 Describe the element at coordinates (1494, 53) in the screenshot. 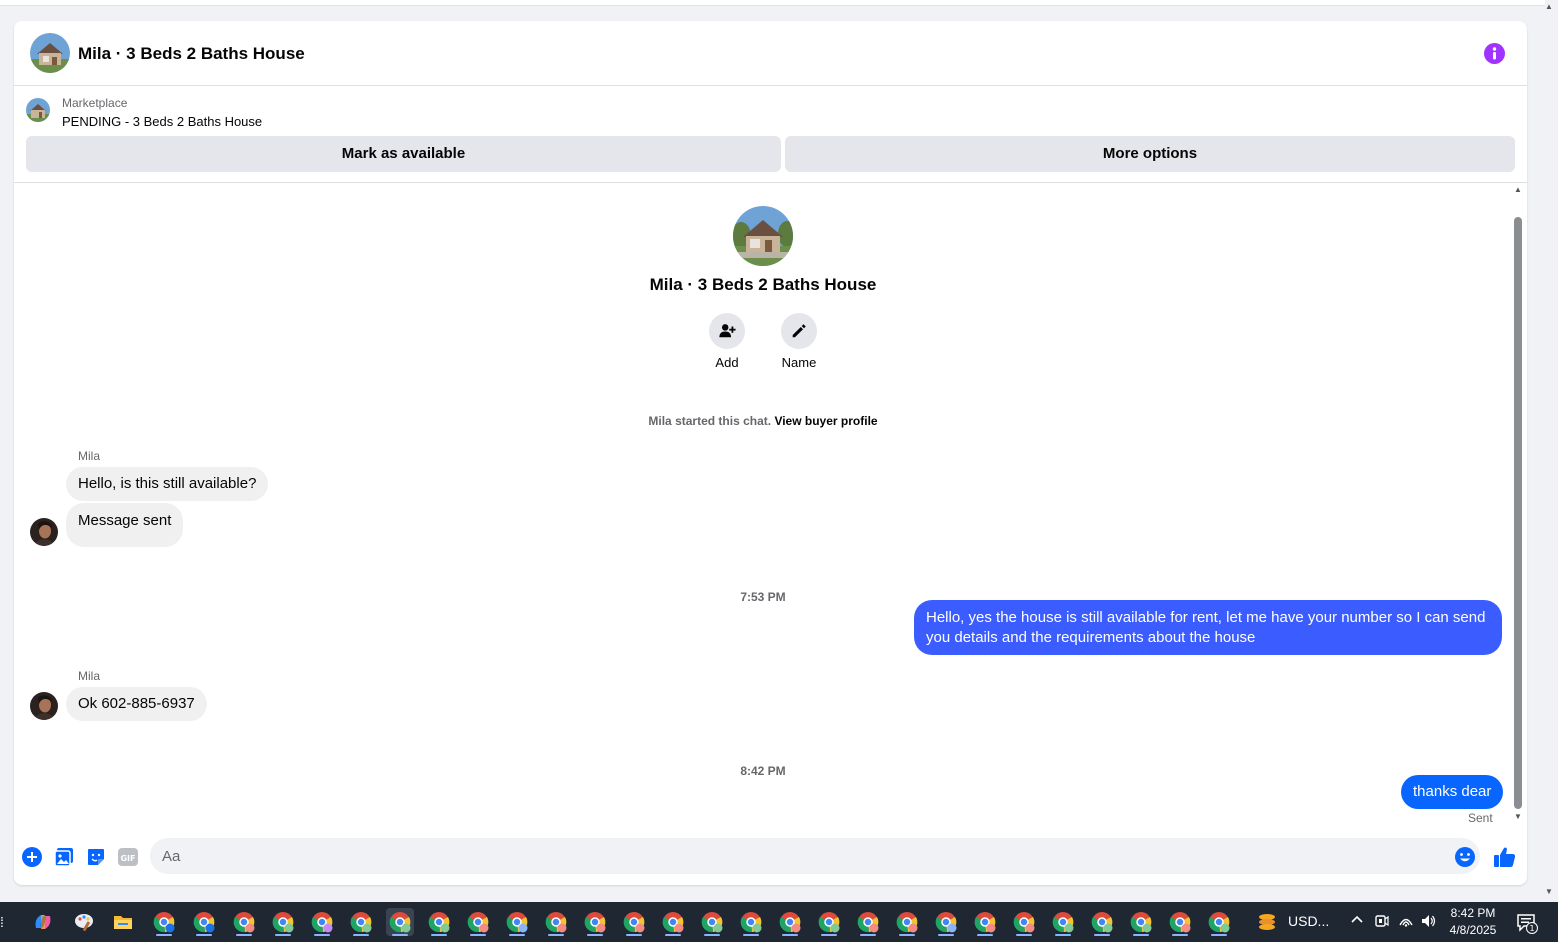

I see `info-icon` at that location.